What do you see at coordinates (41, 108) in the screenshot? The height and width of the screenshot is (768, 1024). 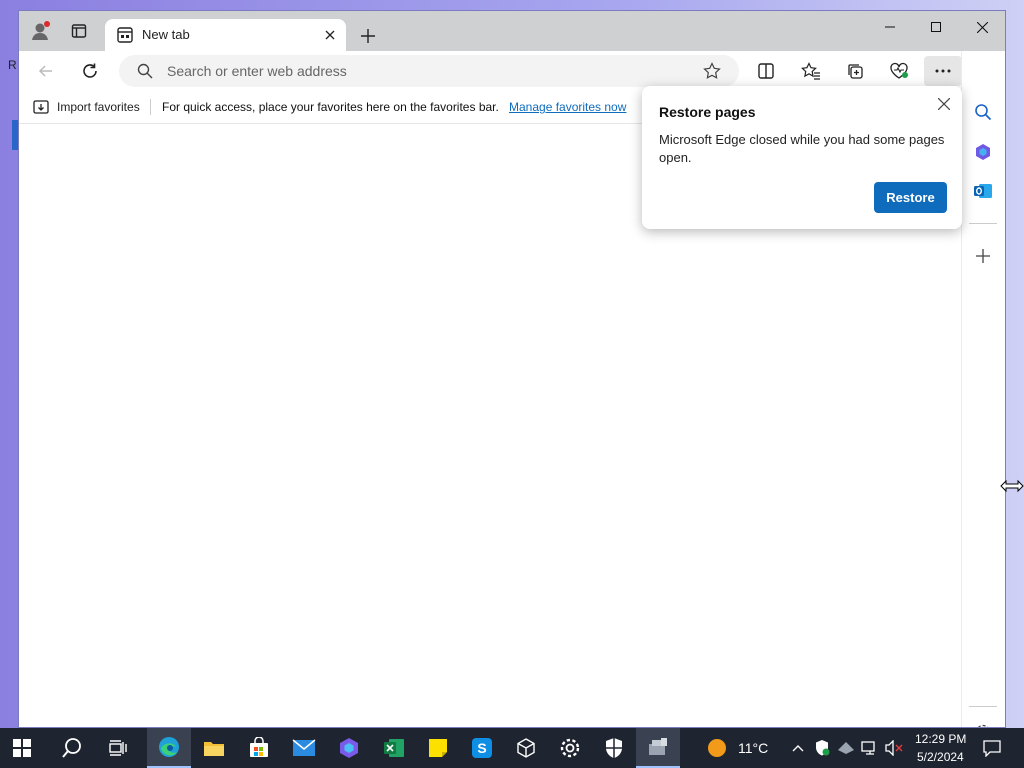 I see `import-favorites-icon` at bounding box center [41, 108].